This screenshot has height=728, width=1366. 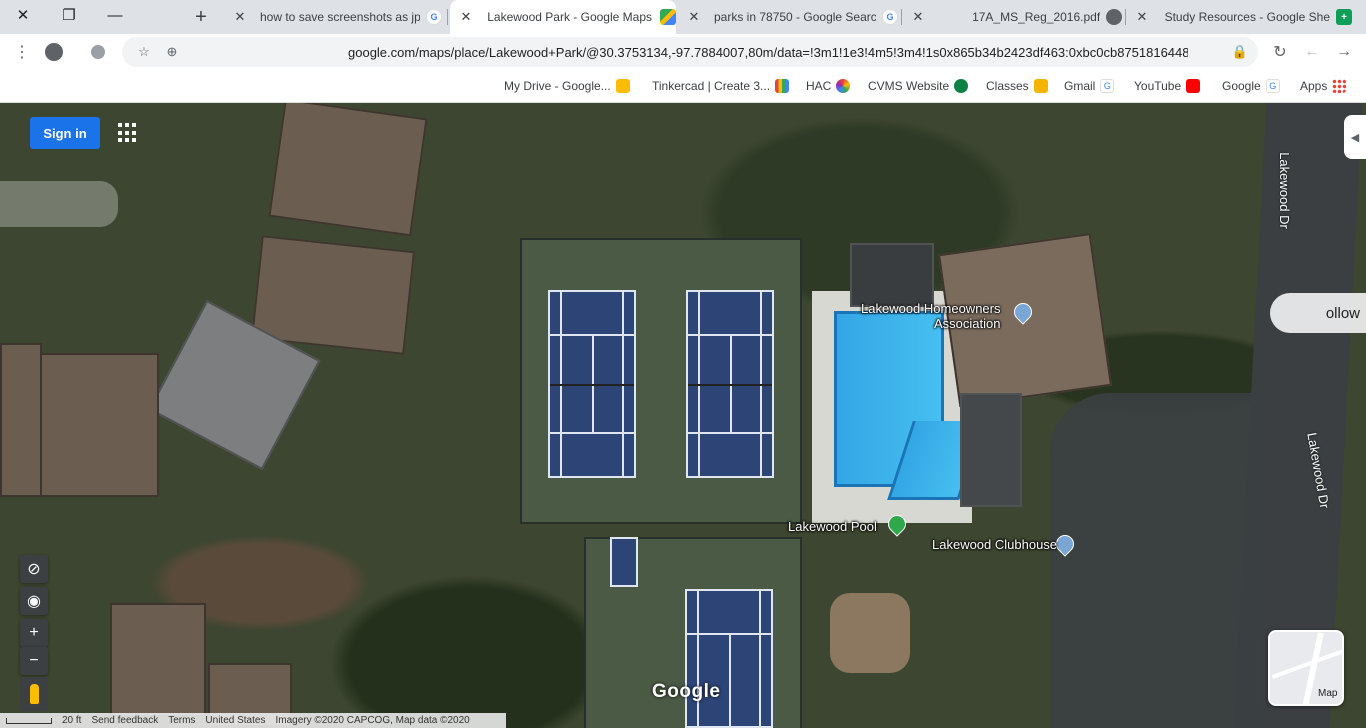 What do you see at coordinates (34, 661) in the screenshot?
I see `zoom-out-button: −` at bounding box center [34, 661].